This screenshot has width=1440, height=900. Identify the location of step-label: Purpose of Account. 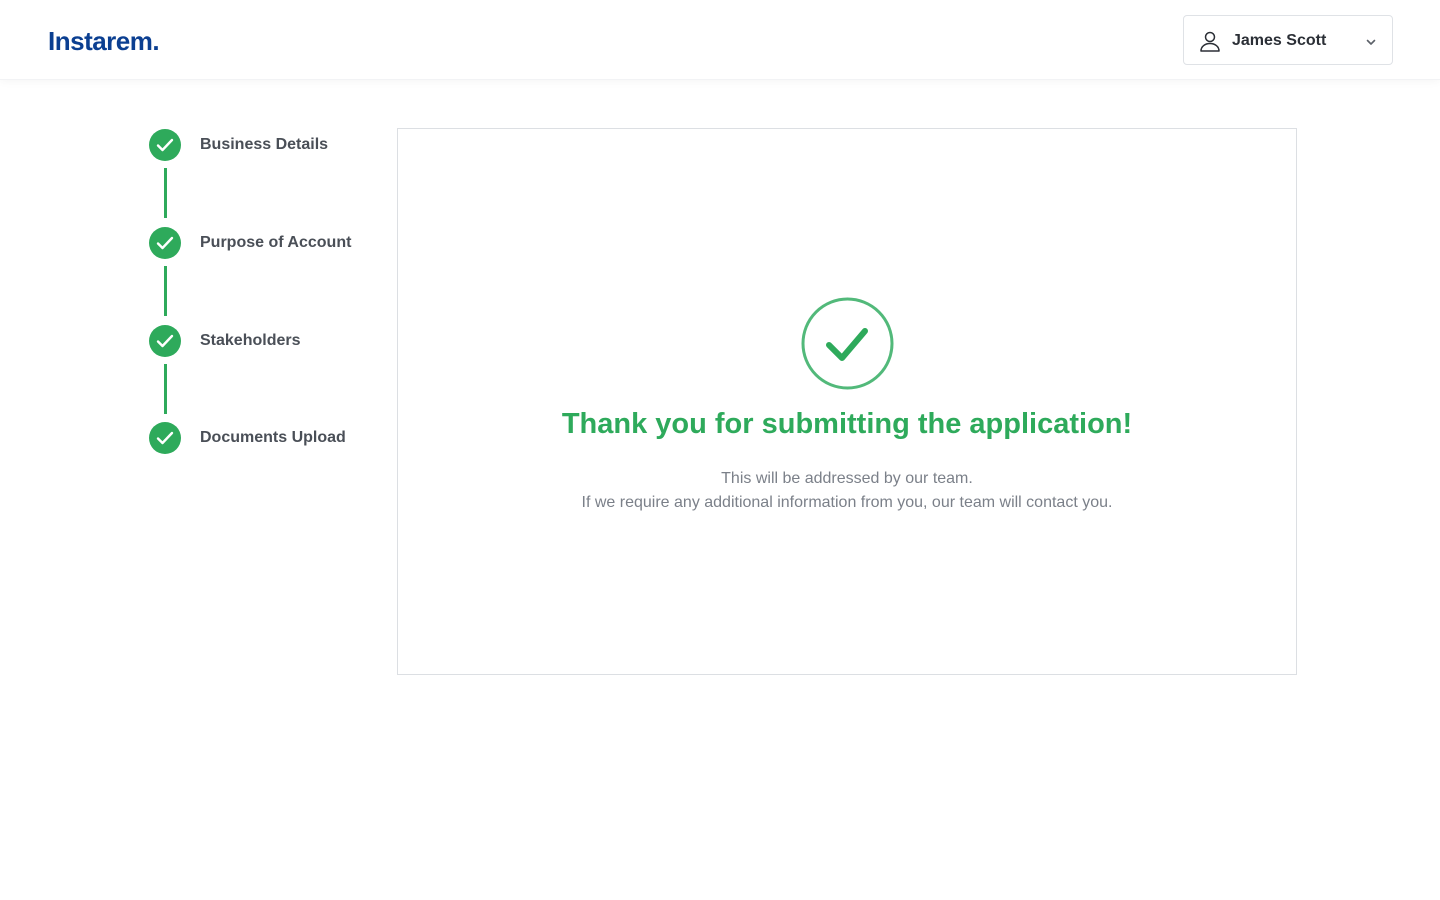
(276, 242).